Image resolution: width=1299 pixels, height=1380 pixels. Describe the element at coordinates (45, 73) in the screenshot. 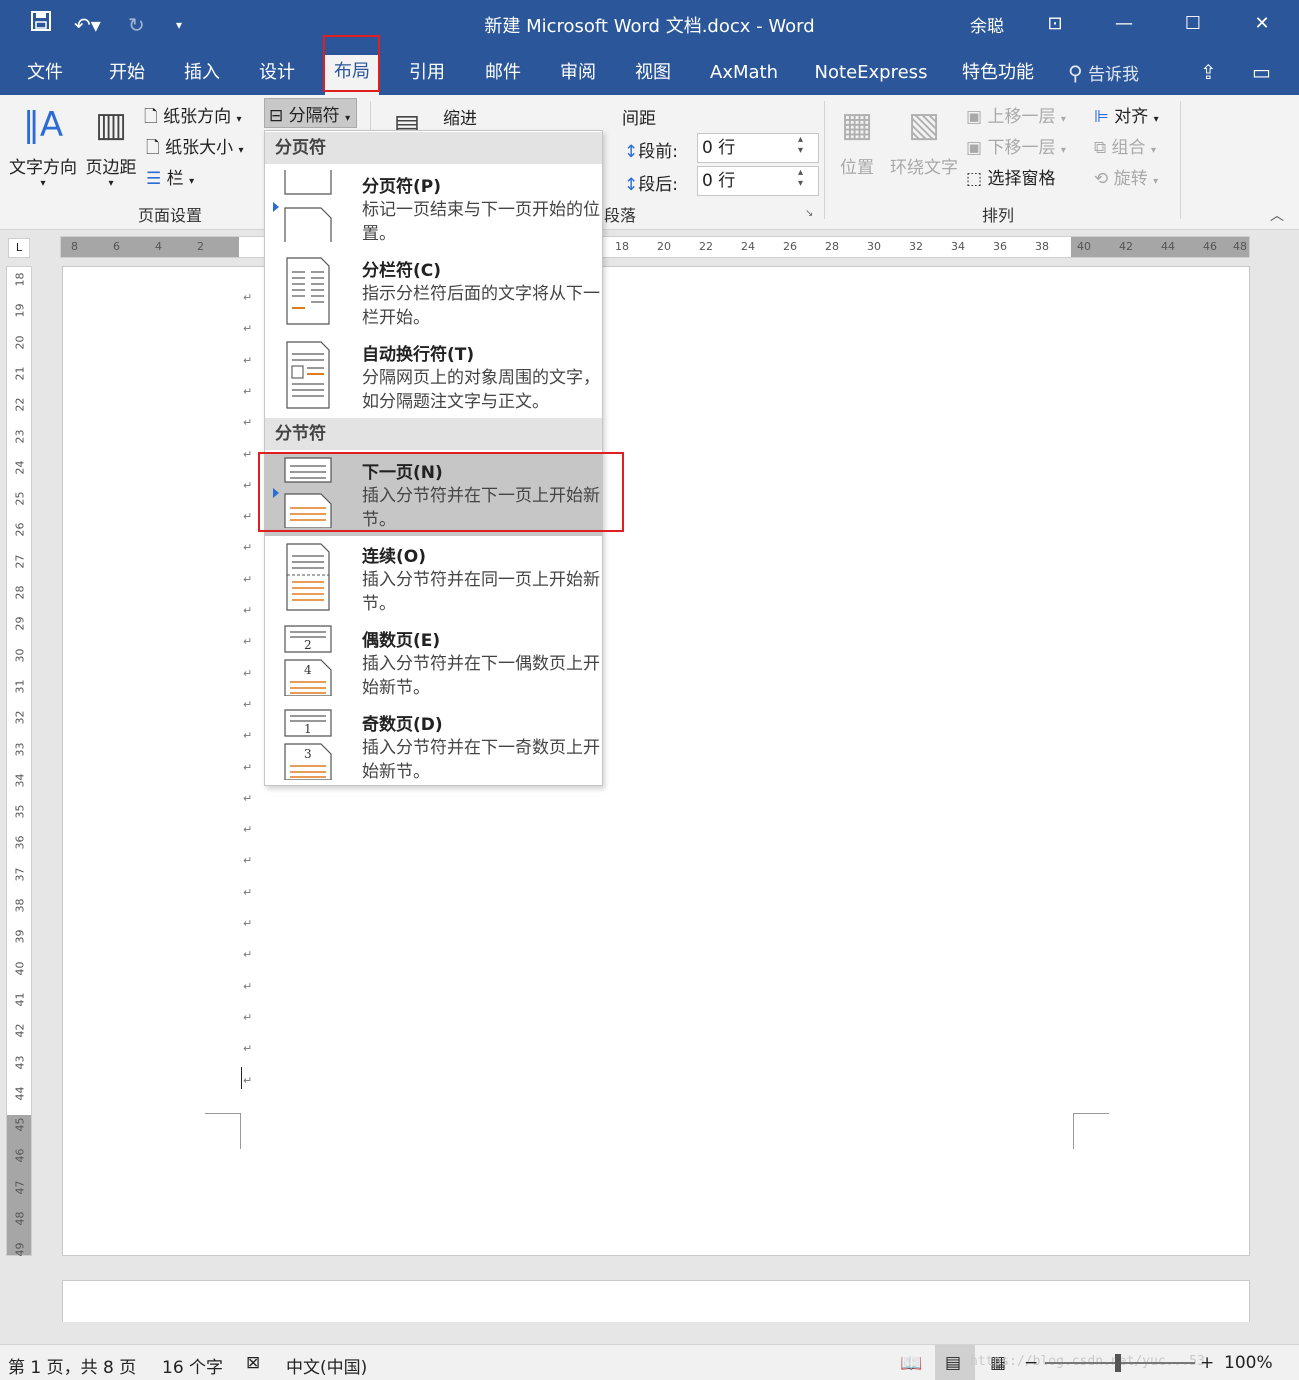

I see `tab-file: 文件` at that location.